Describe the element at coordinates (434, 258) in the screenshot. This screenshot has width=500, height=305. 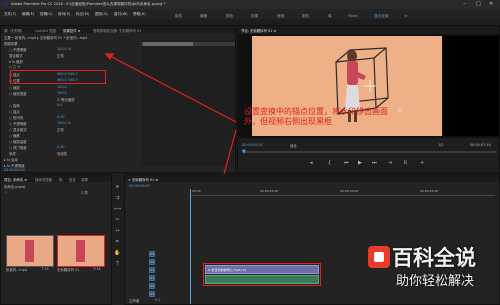
I see `watermark-brand: 百科全说` at that location.